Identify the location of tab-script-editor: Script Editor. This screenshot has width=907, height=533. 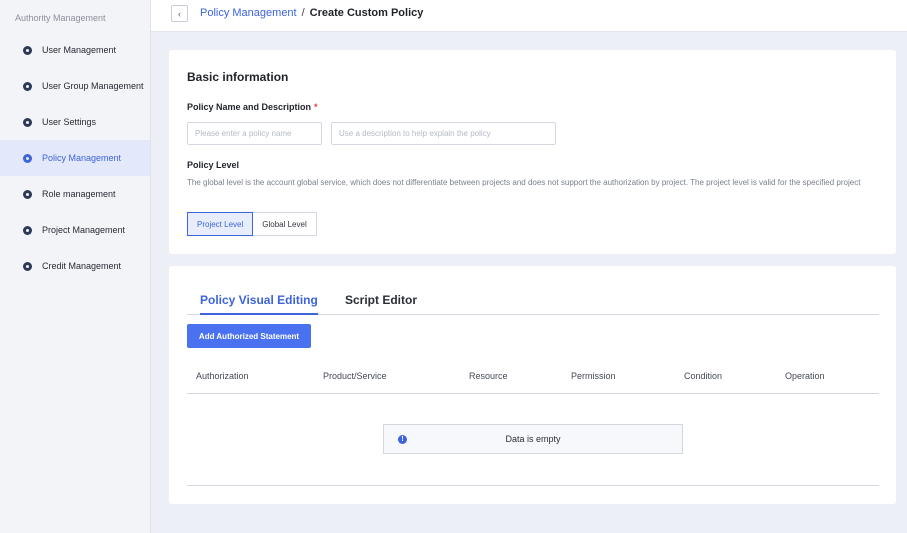
(381, 304).